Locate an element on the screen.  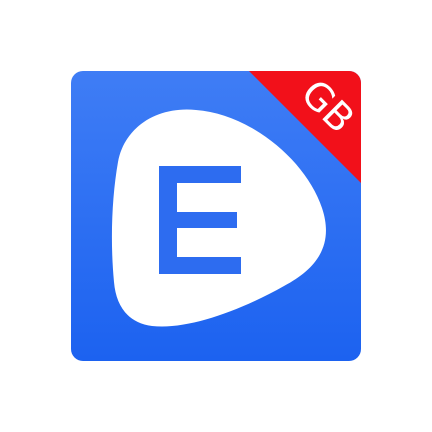
letter-e-icon is located at coordinates (200, 220).